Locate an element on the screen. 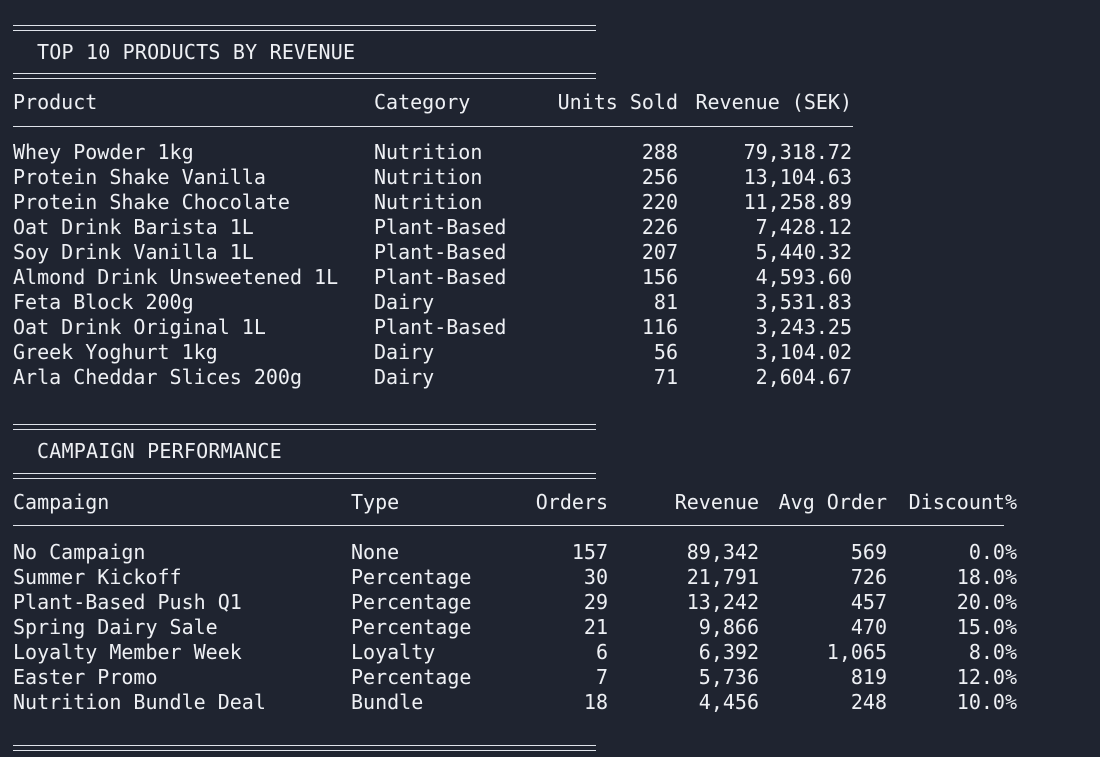 The image size is (1100, 757). column-header-avg-order: Avg Order is located at coordinates (832, 502).